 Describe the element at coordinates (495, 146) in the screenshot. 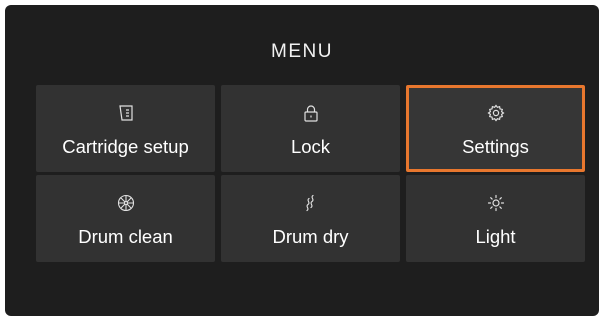

I see `settings-label: Settings` at that location.